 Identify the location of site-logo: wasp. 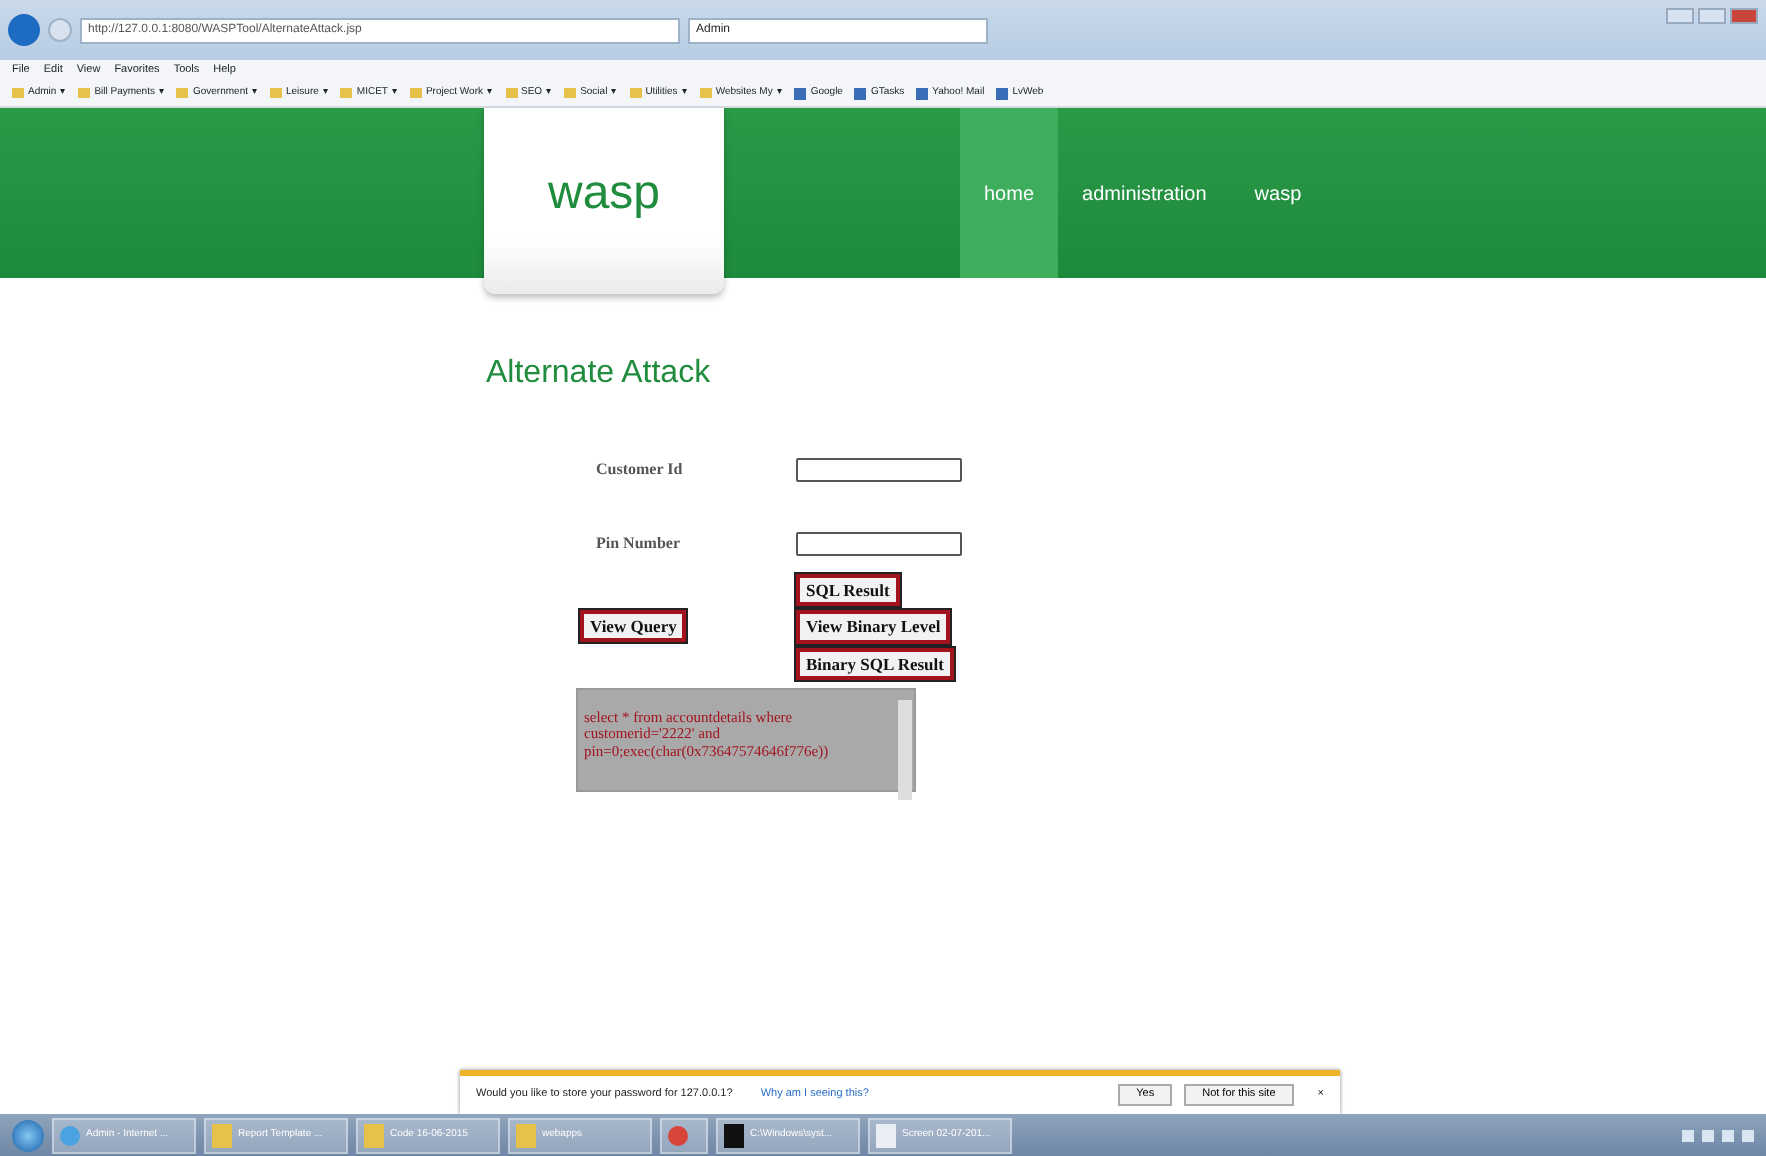
(604, 201).